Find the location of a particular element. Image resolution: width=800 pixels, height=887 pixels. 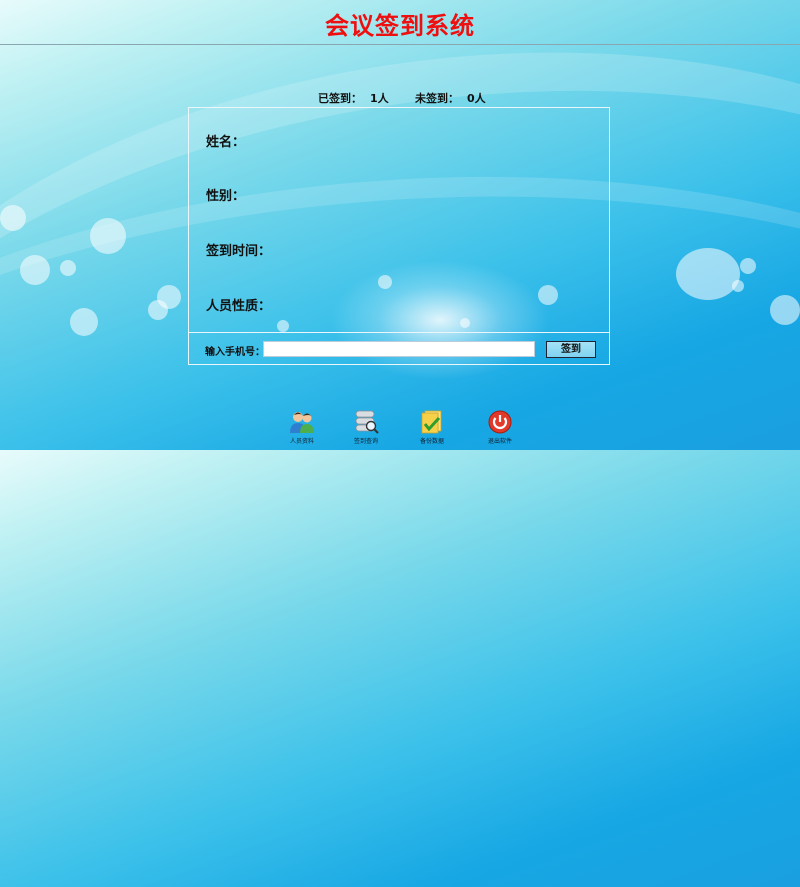

toolbar-exit-button: 退出软件 is located at coordinates (500, 427).